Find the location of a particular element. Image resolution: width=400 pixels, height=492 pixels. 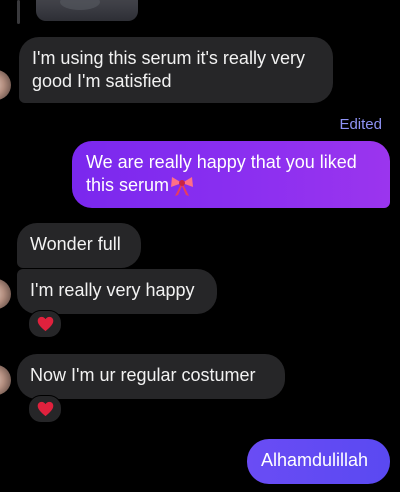

outgoing-message-bubble: Alhamdulillah is located at coordinates (318, 461).